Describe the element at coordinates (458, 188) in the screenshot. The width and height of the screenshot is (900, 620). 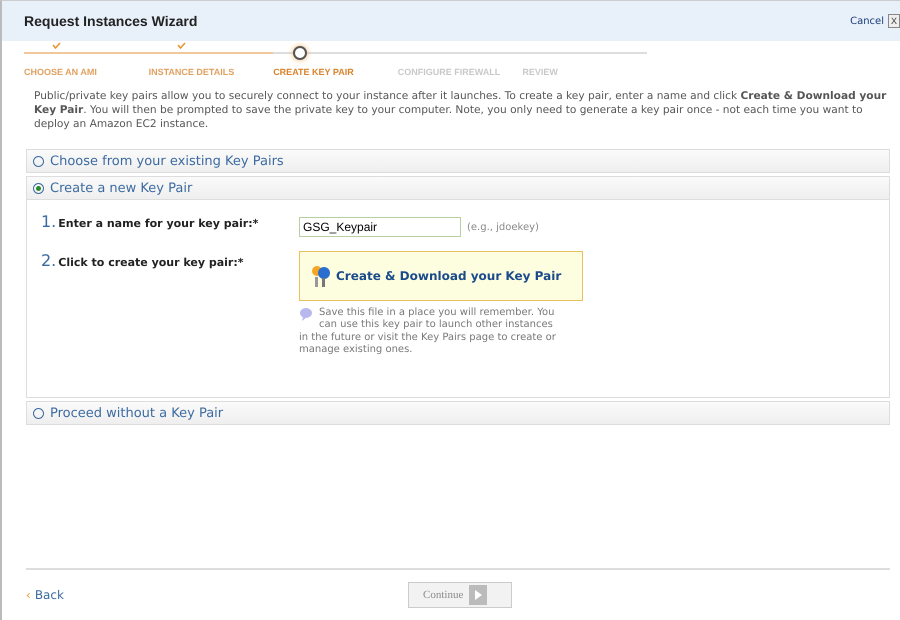
I see `key-pair-option: Create a new Key Pair` at that location.